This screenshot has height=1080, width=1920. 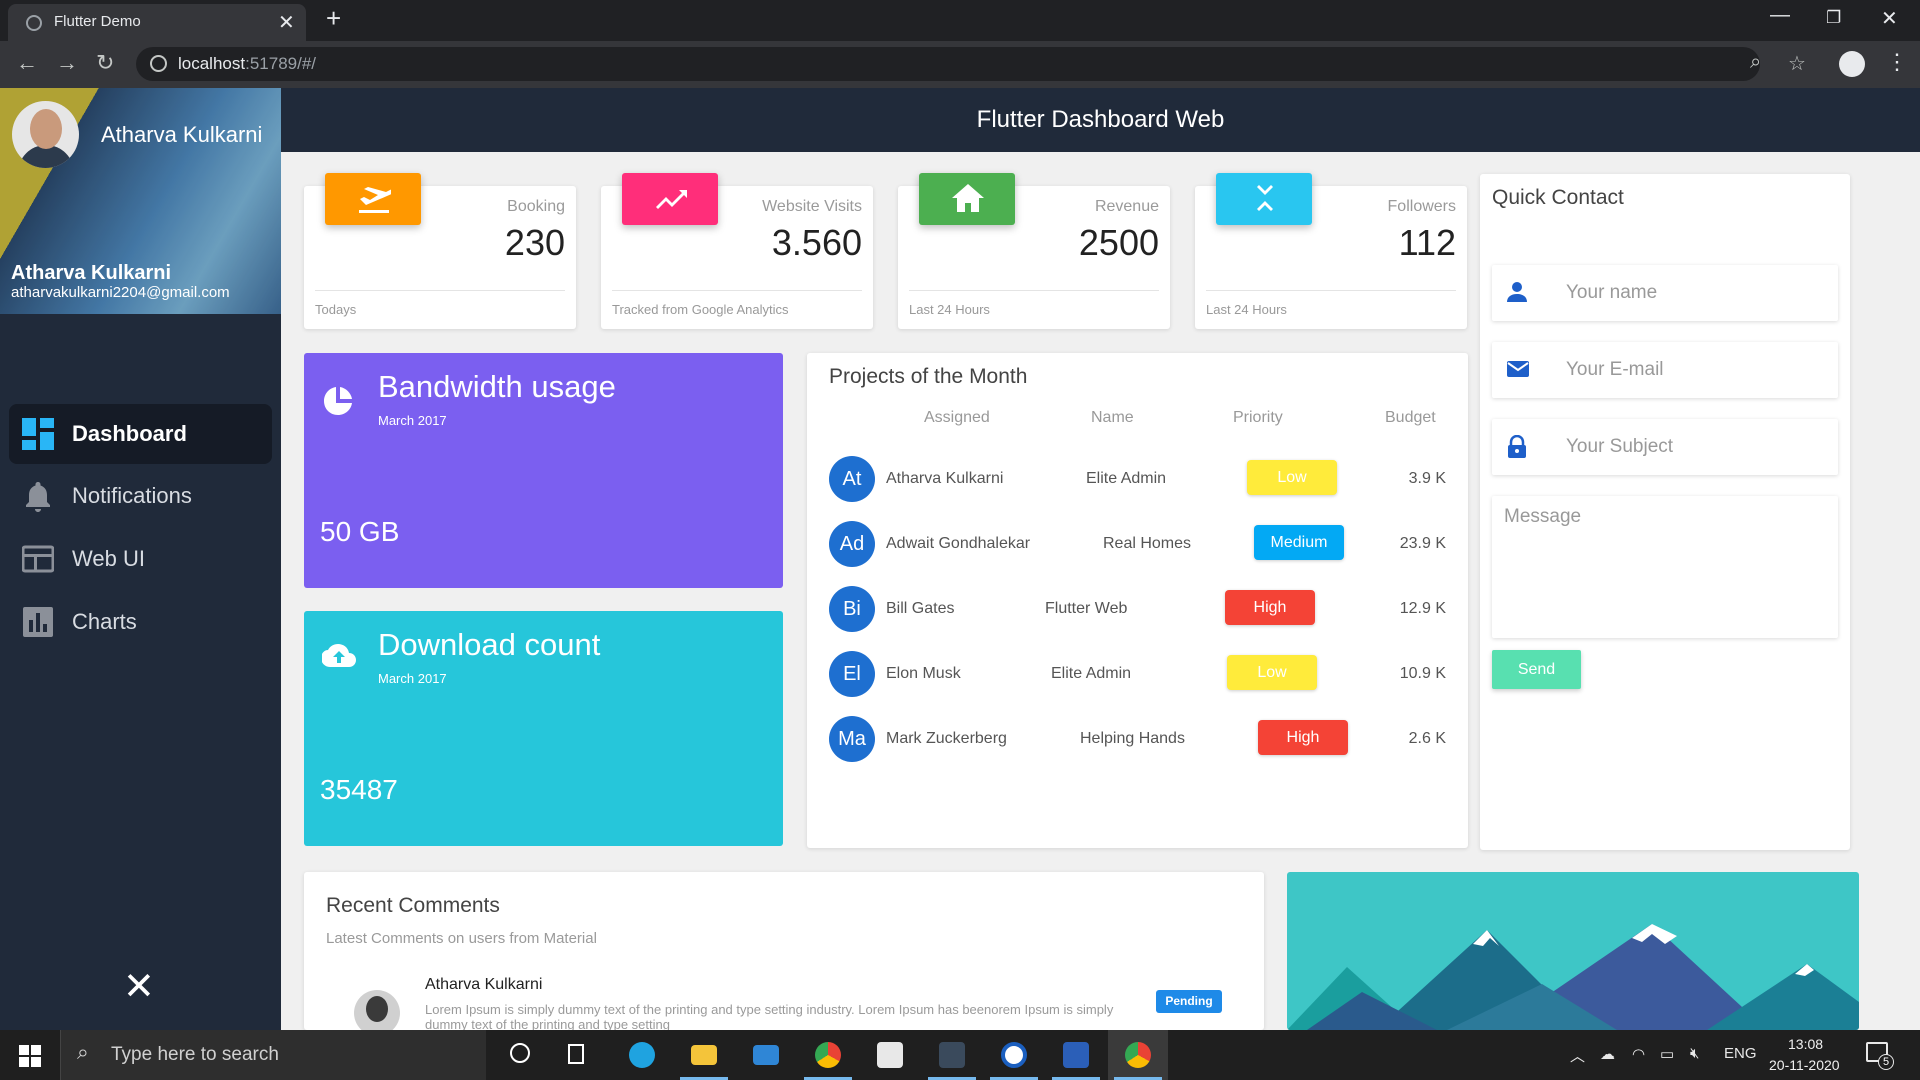 I want to click on message-input, so click(x=1665, y=567).